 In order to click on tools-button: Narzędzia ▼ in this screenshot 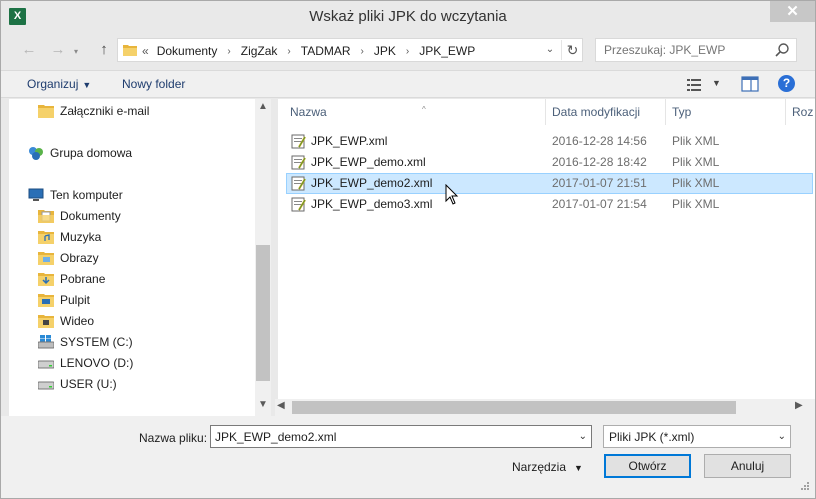, I will do `click(547, 467)`.